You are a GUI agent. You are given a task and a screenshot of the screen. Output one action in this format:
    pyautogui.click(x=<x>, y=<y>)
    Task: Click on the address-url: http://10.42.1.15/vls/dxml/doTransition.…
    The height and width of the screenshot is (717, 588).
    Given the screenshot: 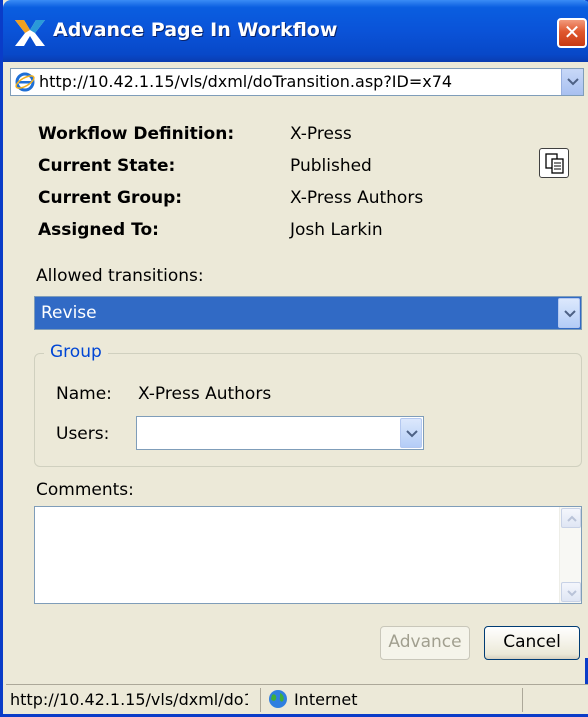 What is the action you would take?
    pyautogui.click(x=246, y=81)
    